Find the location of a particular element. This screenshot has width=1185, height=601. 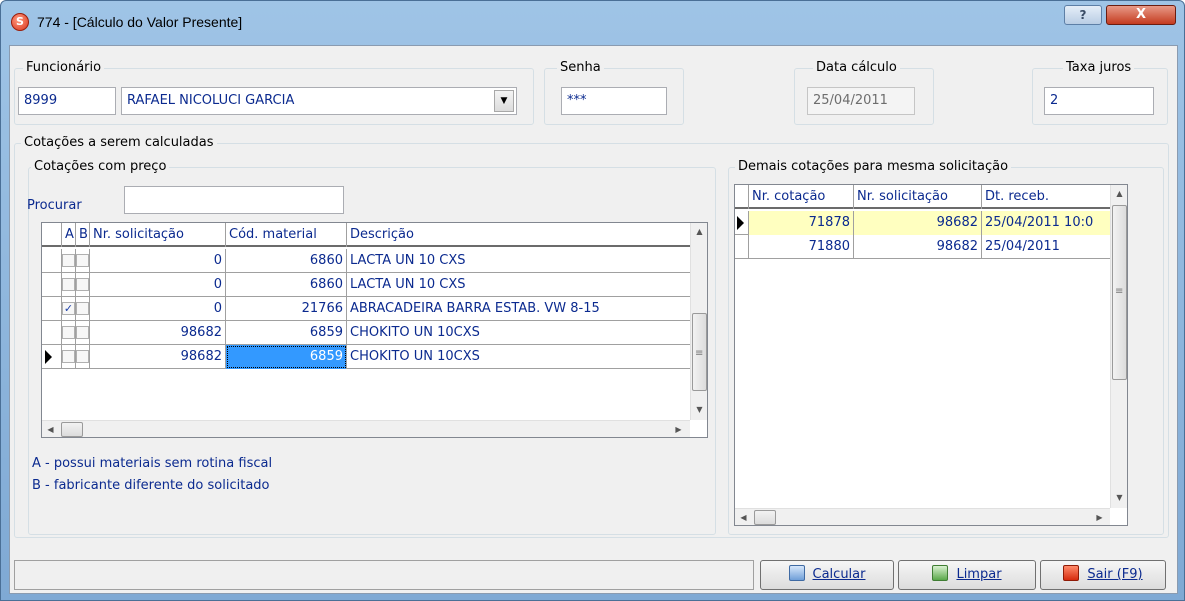

chevron-down-icon: ▼ is located at coordinates (504, 101).